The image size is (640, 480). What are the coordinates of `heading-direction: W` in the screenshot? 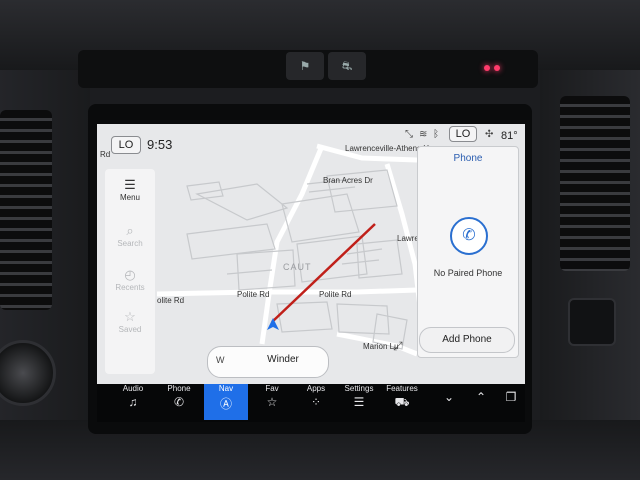 It's located at (220, 360).